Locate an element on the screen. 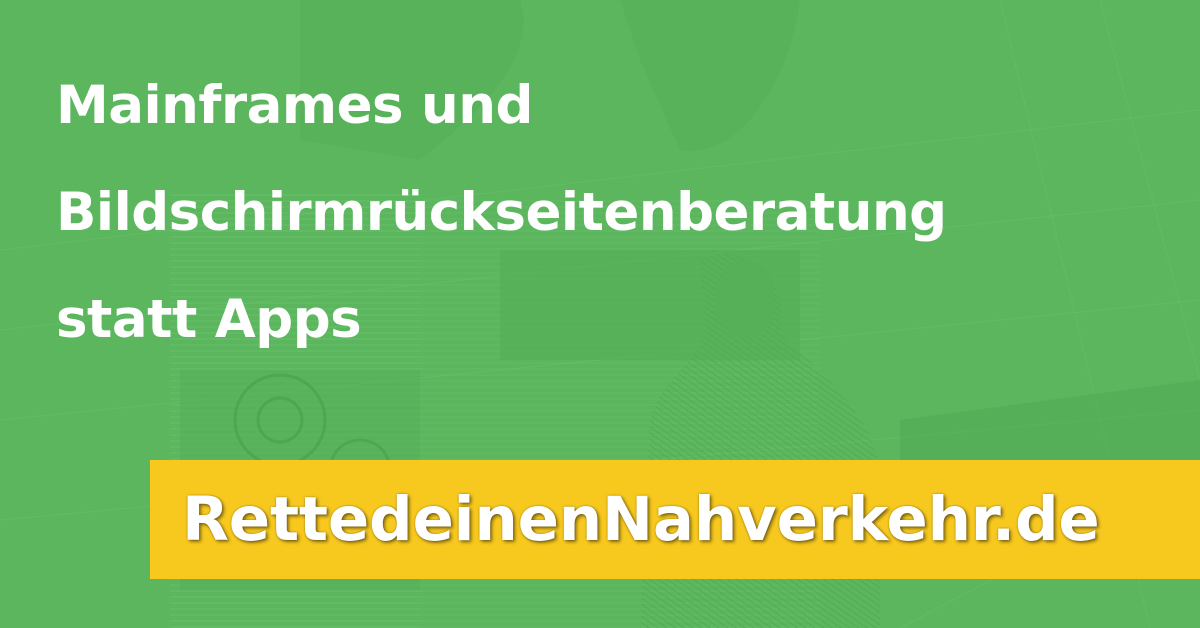 This screenshot has height=628, width=1200. url-banner-label: RettedeinenNahverkehr.de is located at coordinates (641, 519).